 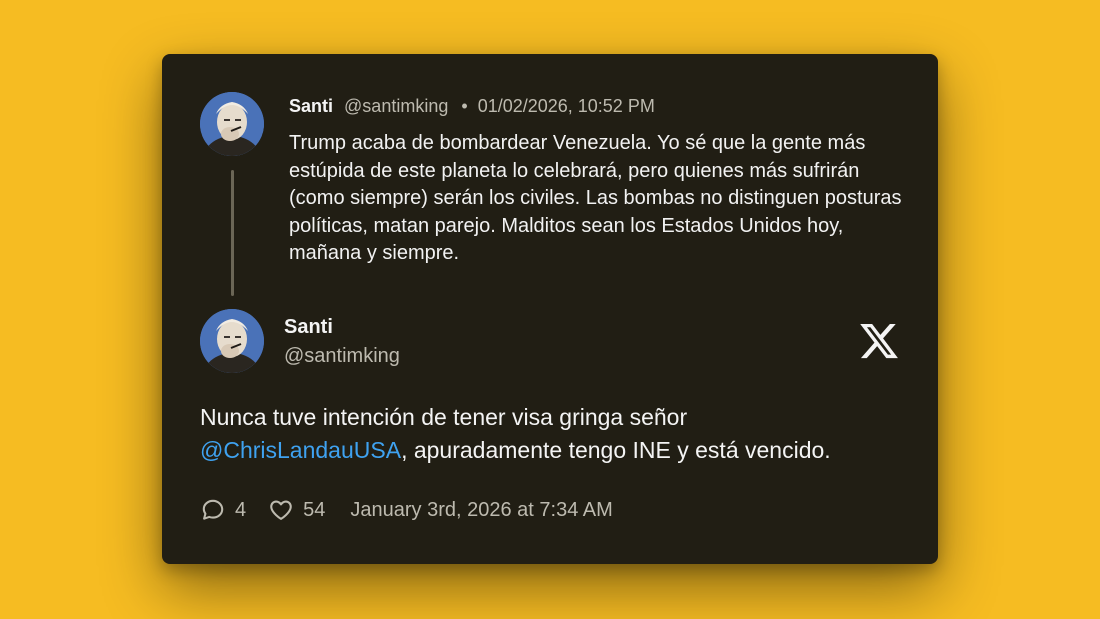 I want to click on author-display-name: Santi, so click(x=308, y=327).